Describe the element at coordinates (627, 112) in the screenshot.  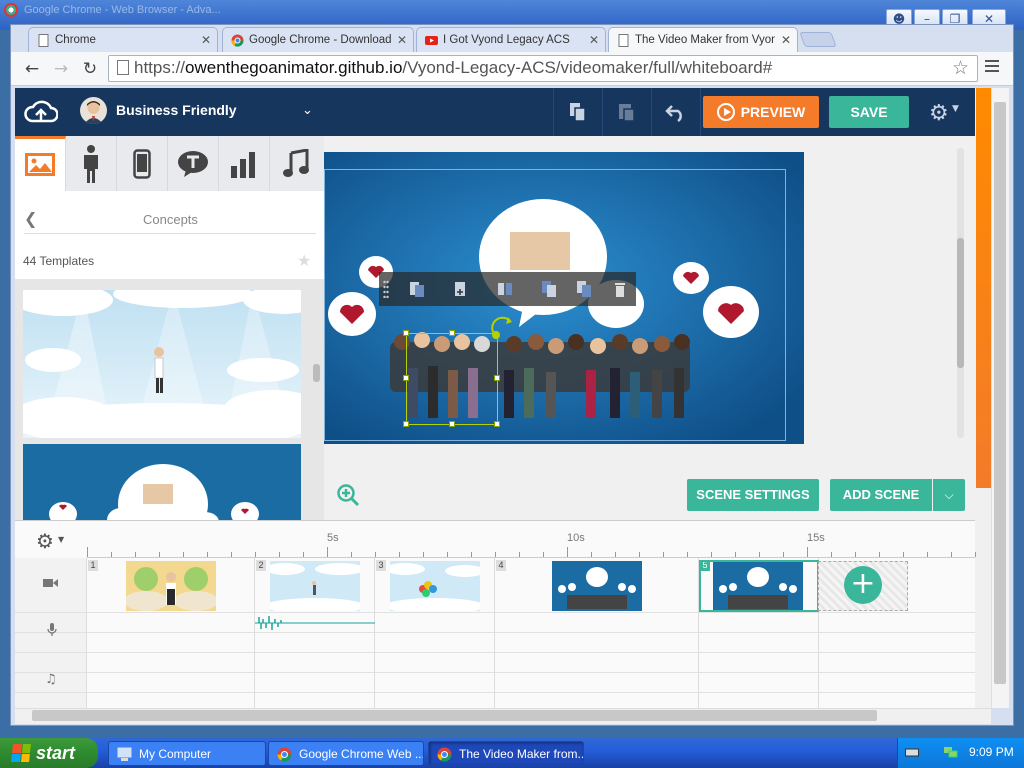
I see `paste-icon` at that location.